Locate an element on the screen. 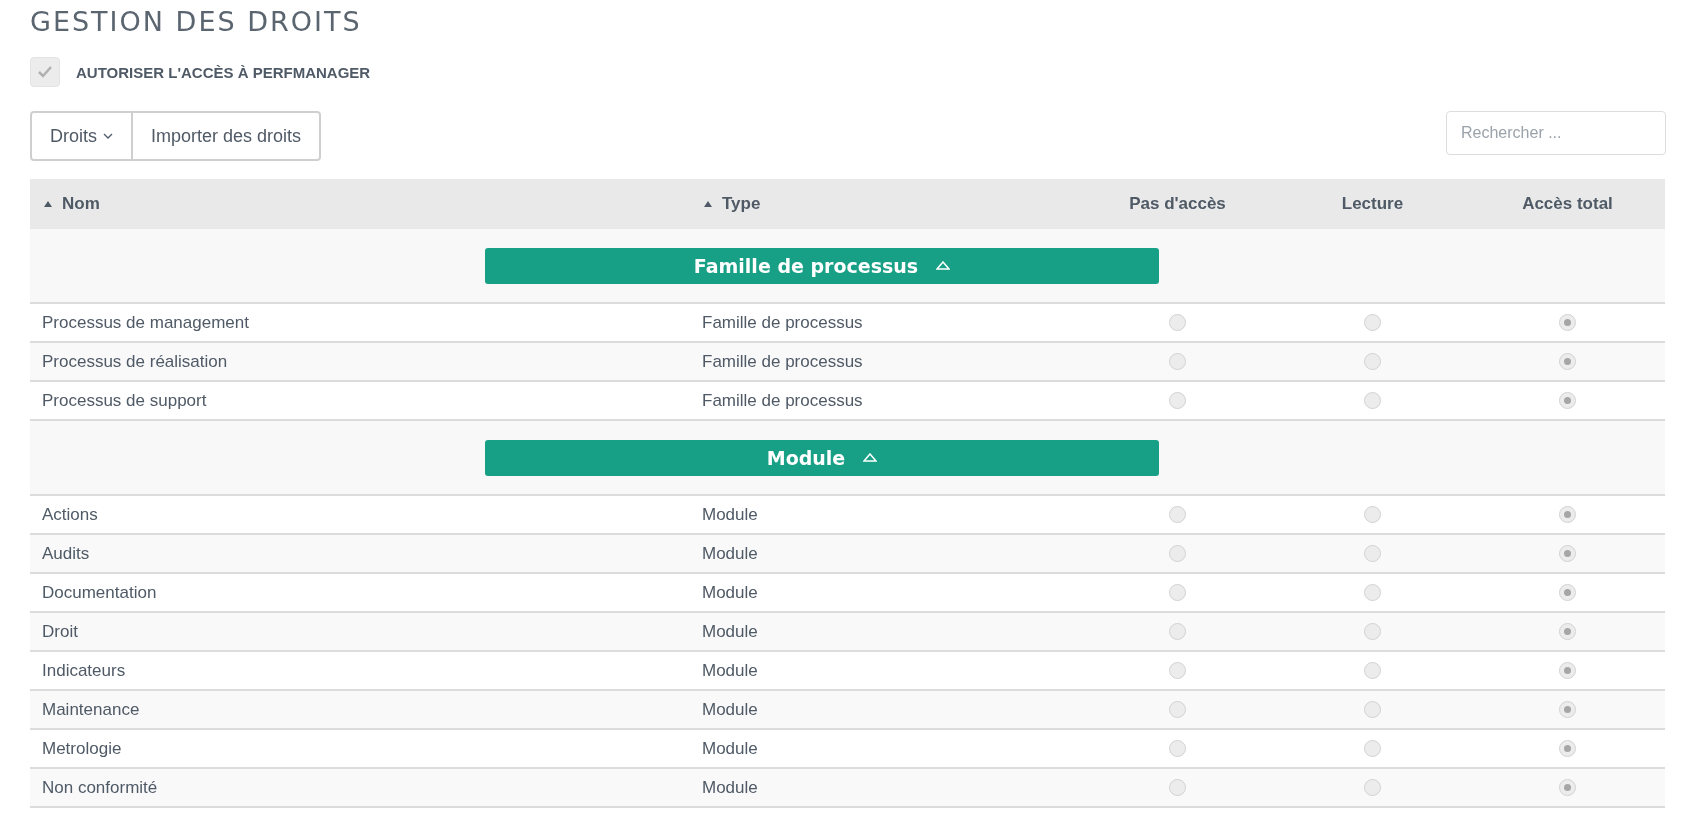 The height and width of the screenshot is (822, 1688). chevron-down-icon is located at coordinates (108, 136).